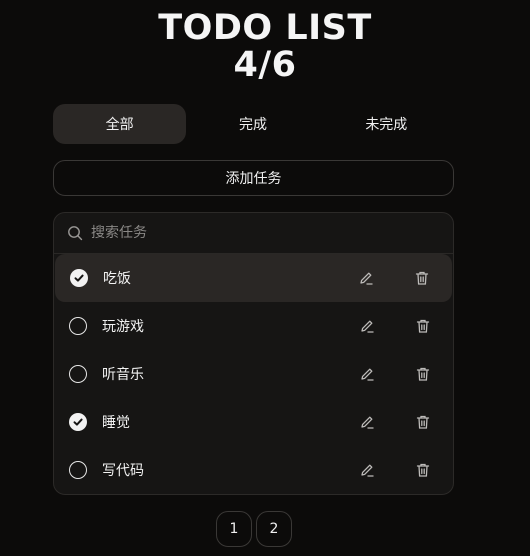 This screenshot has height=556, width=530. I want to click on page-button-1: 1, so click(234, 529).